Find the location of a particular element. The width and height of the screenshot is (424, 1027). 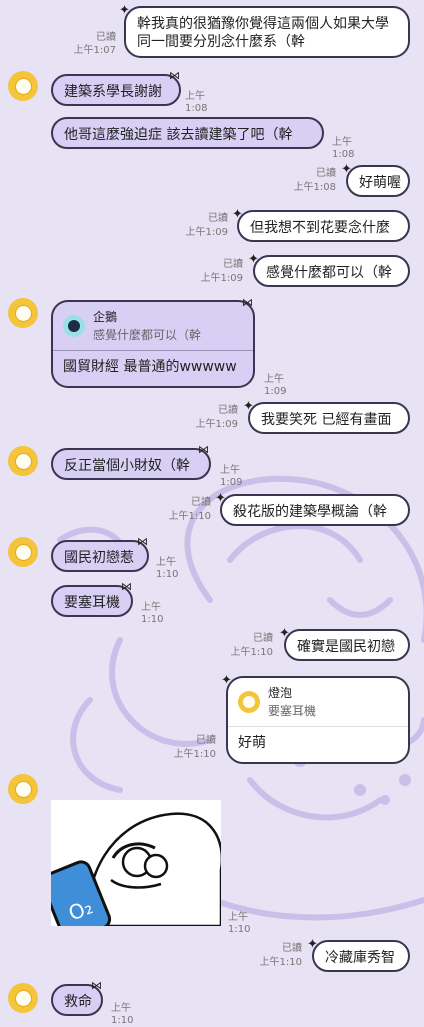

message-bubble: 確實是國民初戀 is located at coordinates (347, 645).